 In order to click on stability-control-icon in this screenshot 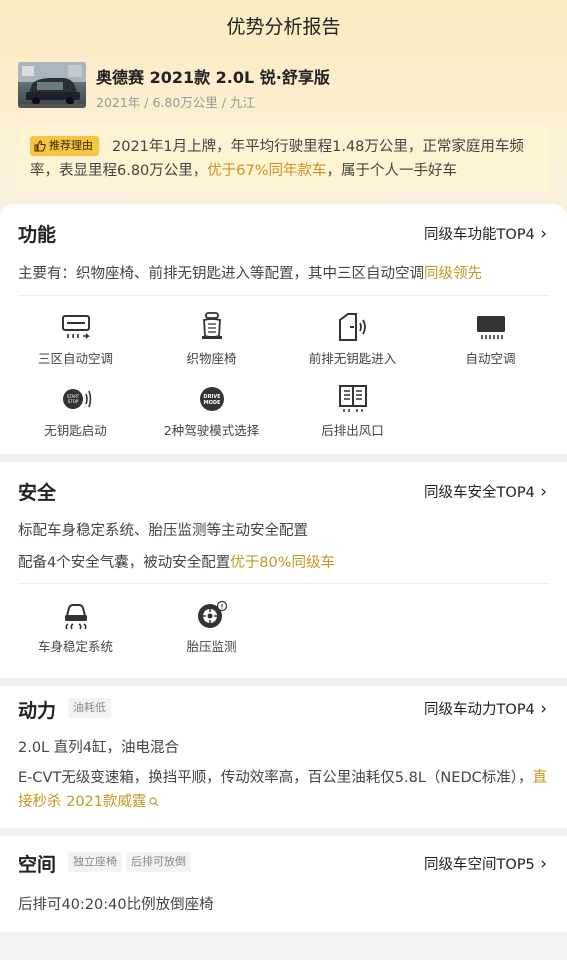, I will do `click(75, 617)`.